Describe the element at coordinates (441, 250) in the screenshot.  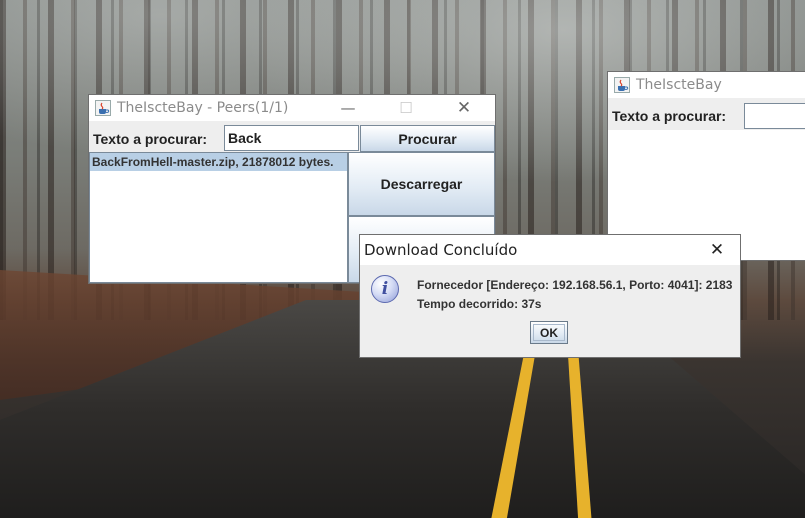
I see `dialog-title: Download Concluído` at that location.